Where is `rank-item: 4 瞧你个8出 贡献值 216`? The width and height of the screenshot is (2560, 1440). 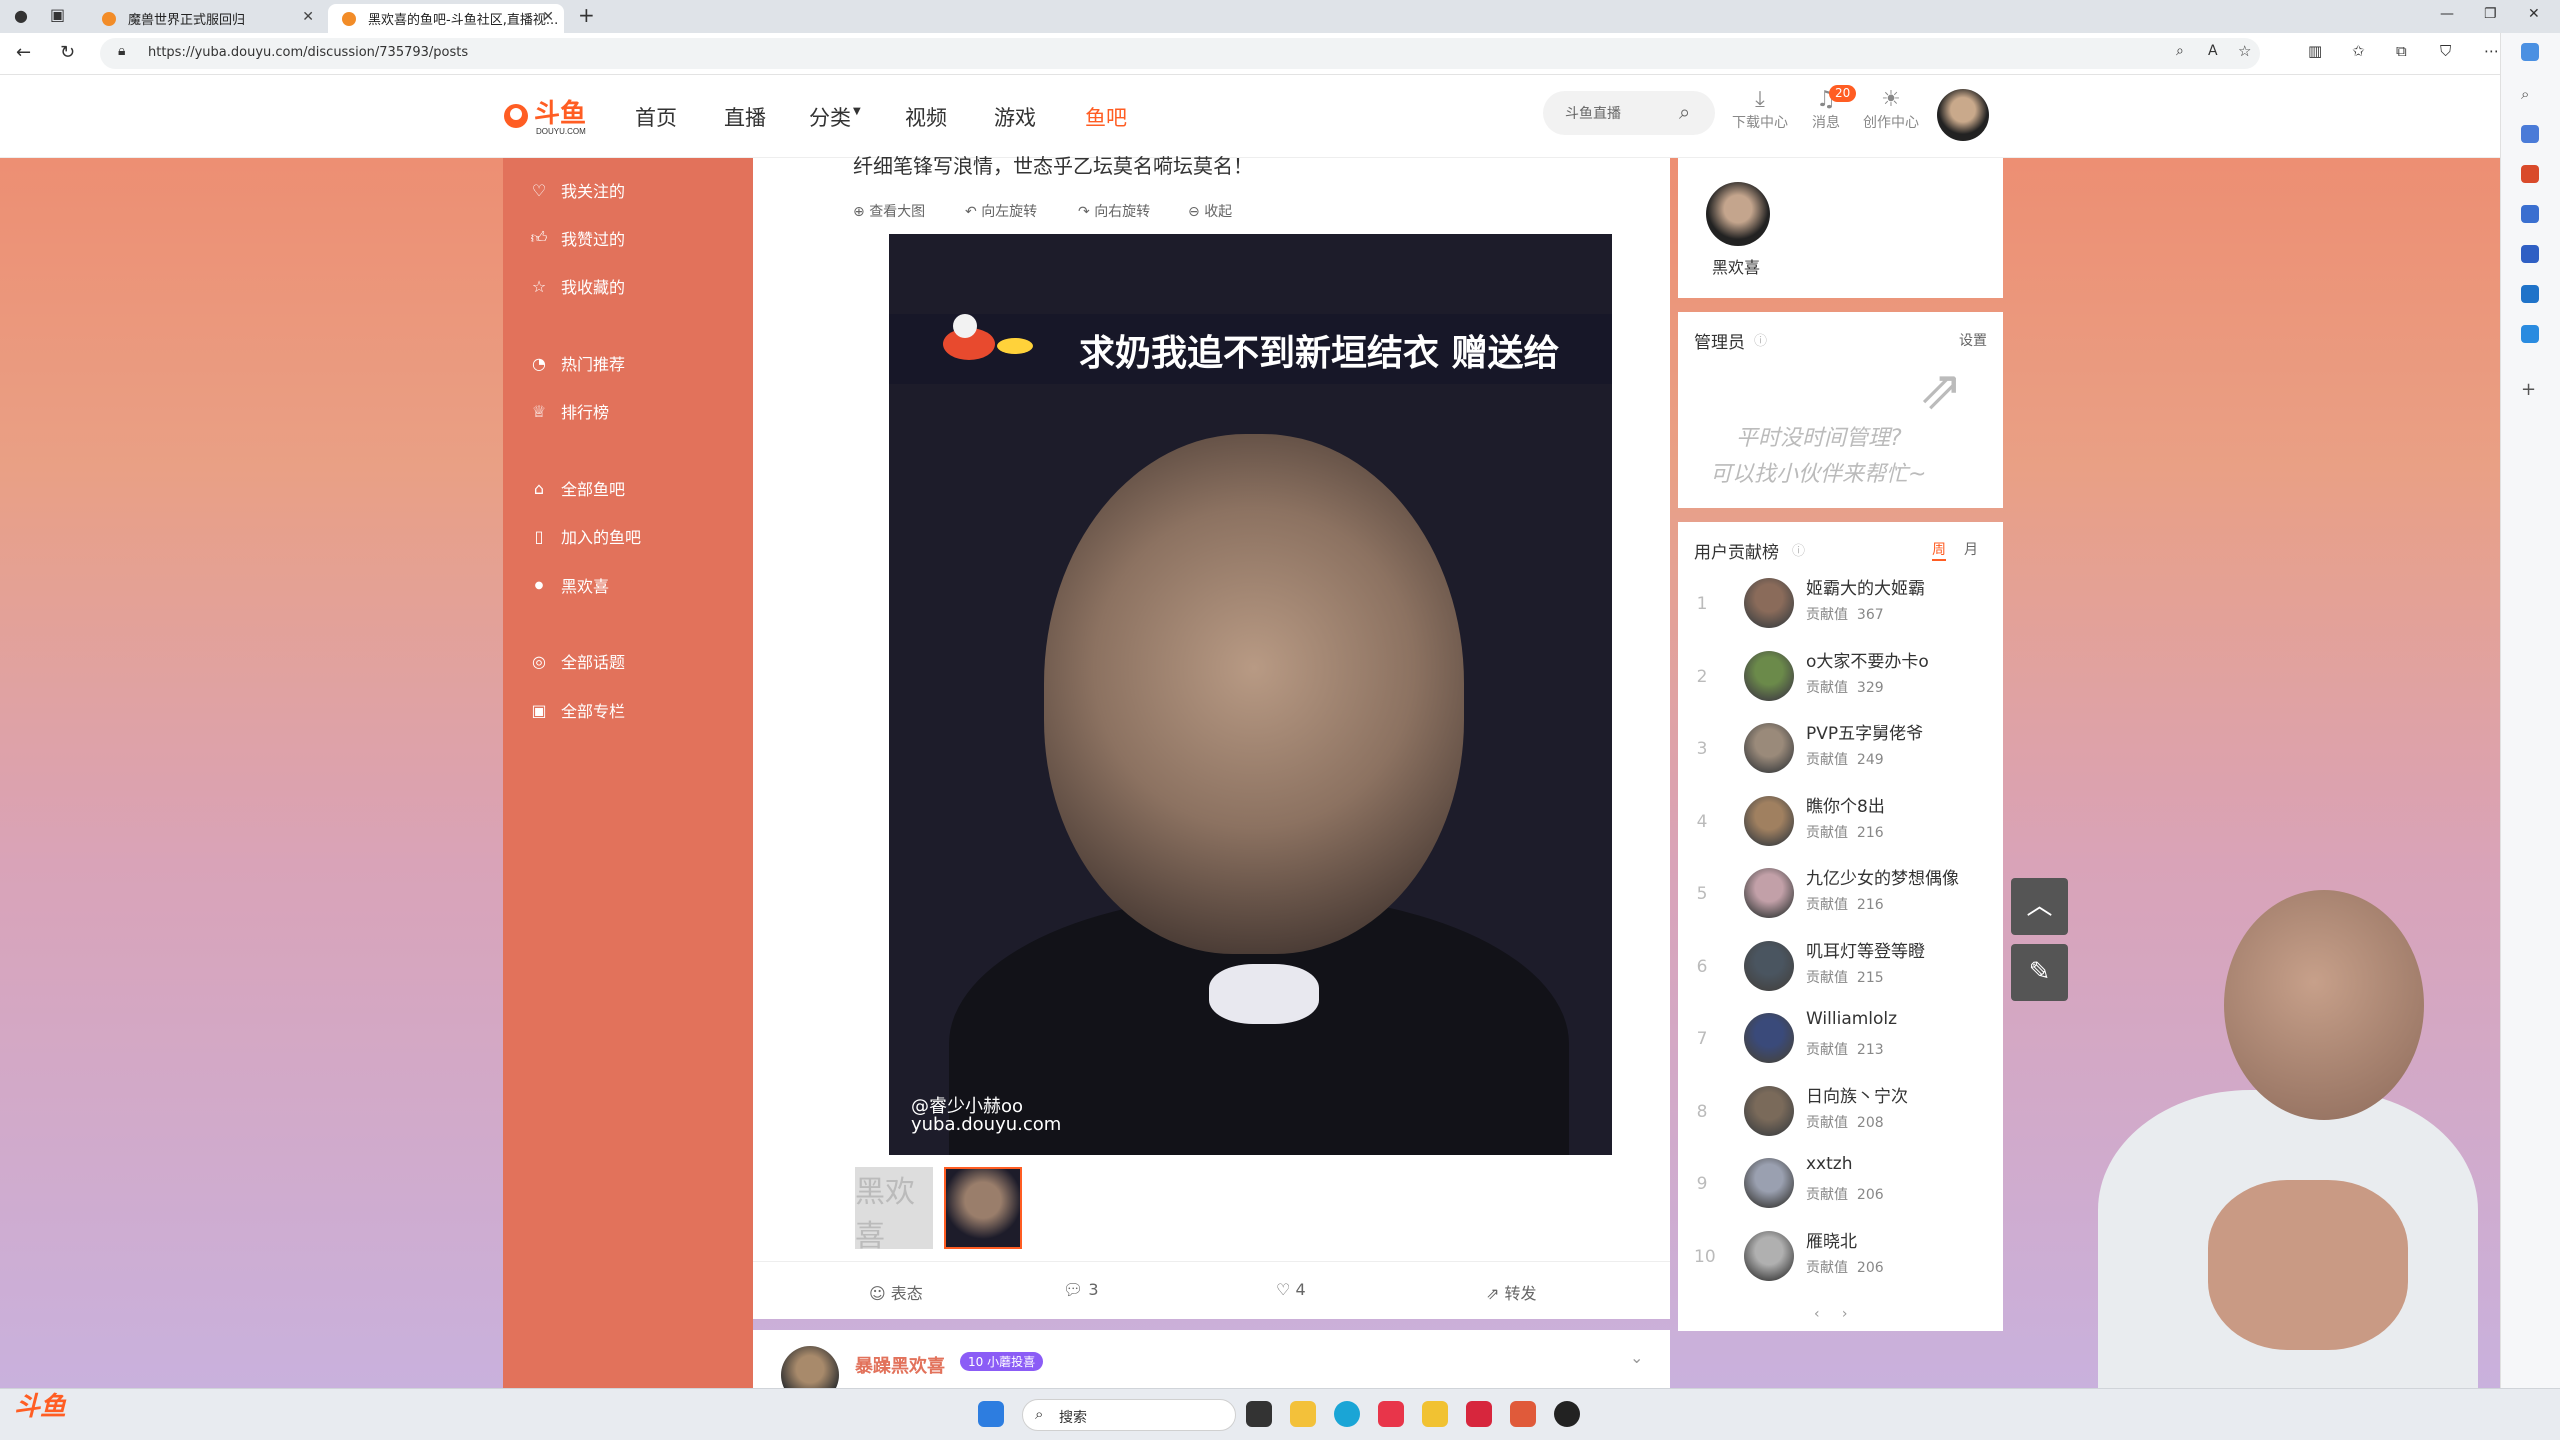 rank-item: 4 瞧你个8出 贡献值 216 is located at coordinates (1840, 822).